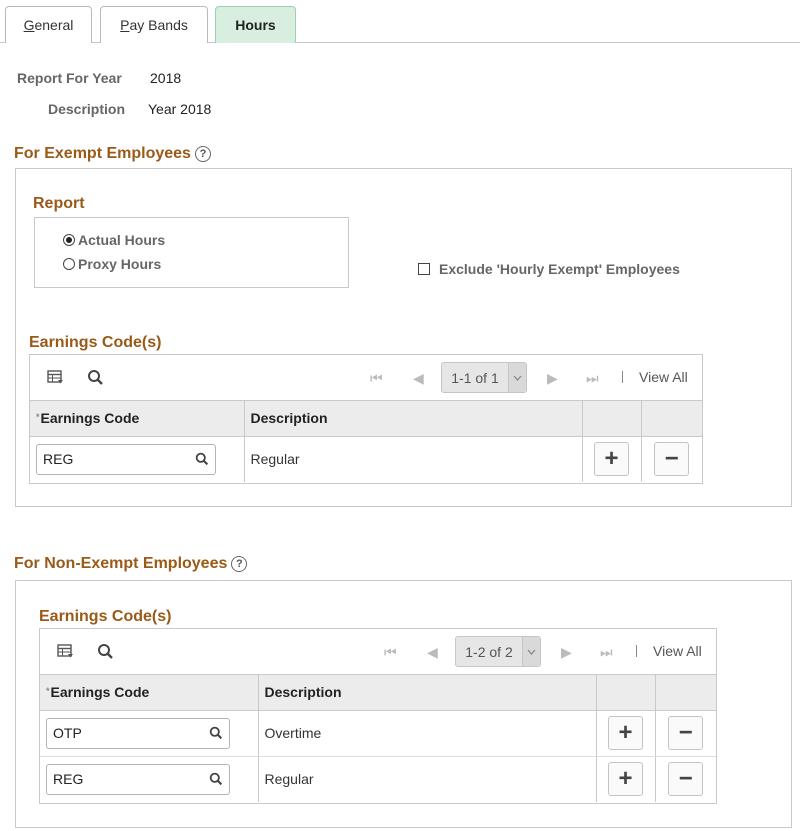 This screenshot has height=831, width=800. I want to click on report-group-title: Report, so click(59, 204).